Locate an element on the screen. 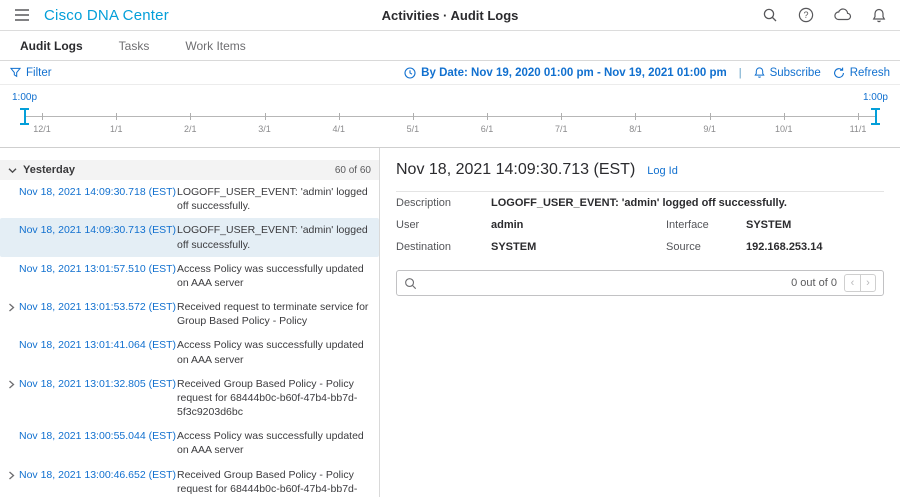 Image resolution: width=900 pixels, height=497 pixels. timeline-track is located at coordinates (450, 116).